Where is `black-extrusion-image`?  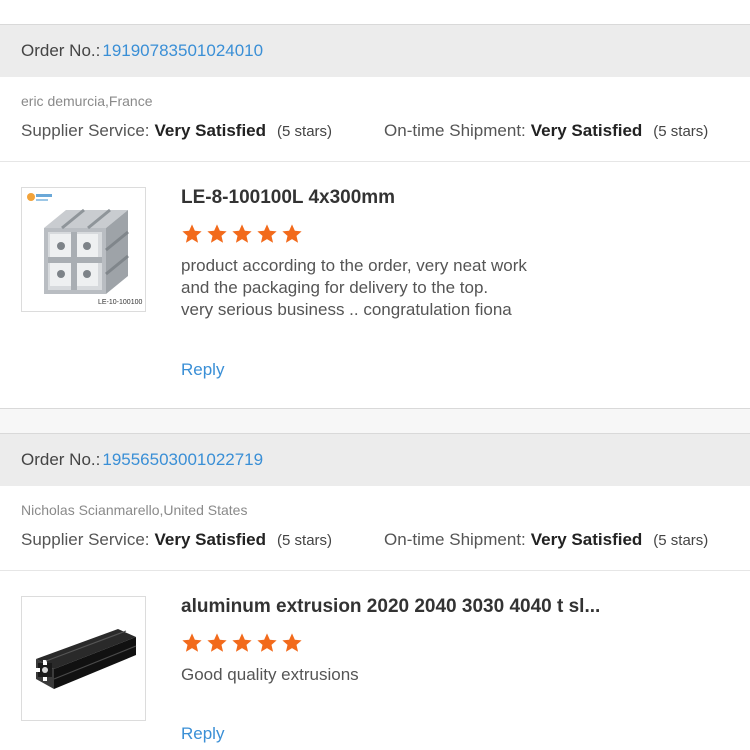
black-extrusion-image is located at coordinates (83, 658).